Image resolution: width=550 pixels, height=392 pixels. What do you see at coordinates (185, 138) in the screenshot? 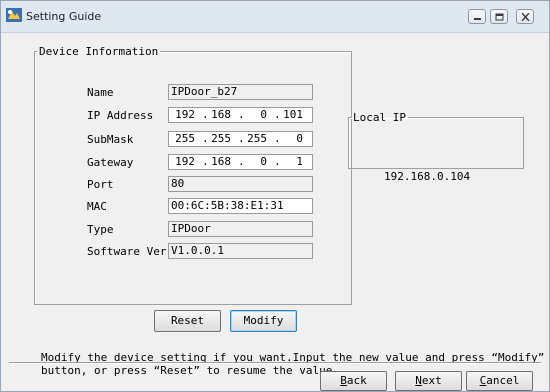
I see `submask-octet-1: 255` at bounding box center [185, 138].